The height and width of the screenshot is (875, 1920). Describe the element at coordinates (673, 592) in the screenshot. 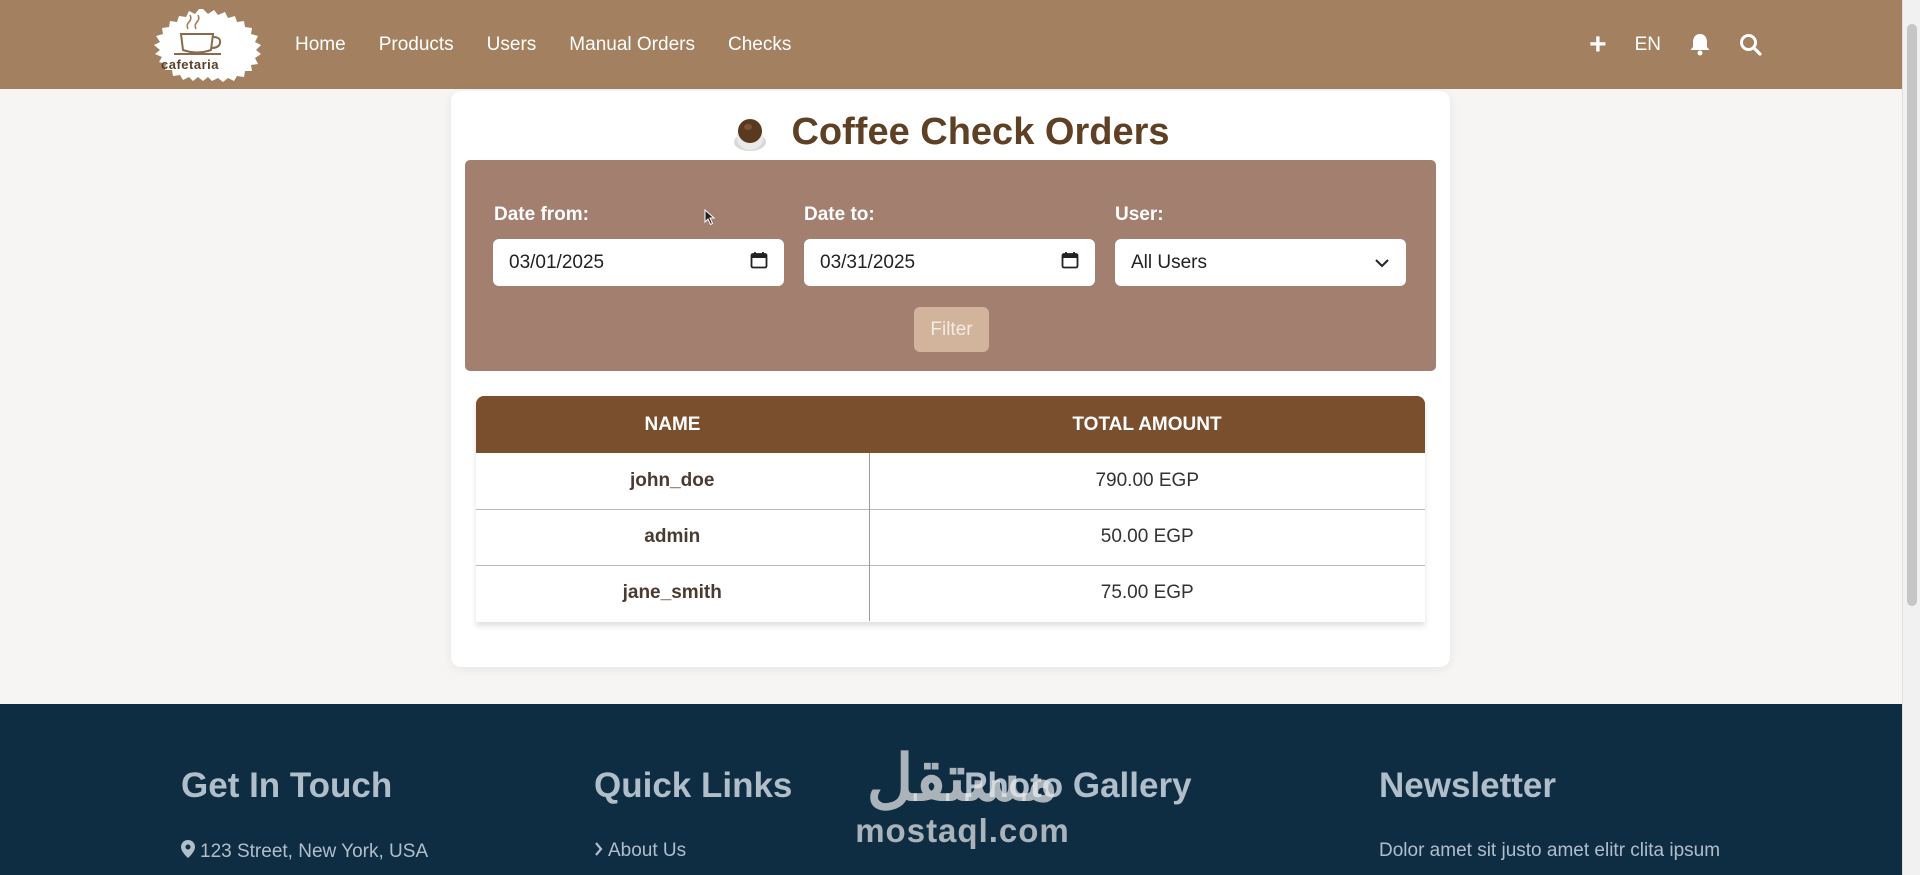

I see `row-name: jane_smith` at that location.